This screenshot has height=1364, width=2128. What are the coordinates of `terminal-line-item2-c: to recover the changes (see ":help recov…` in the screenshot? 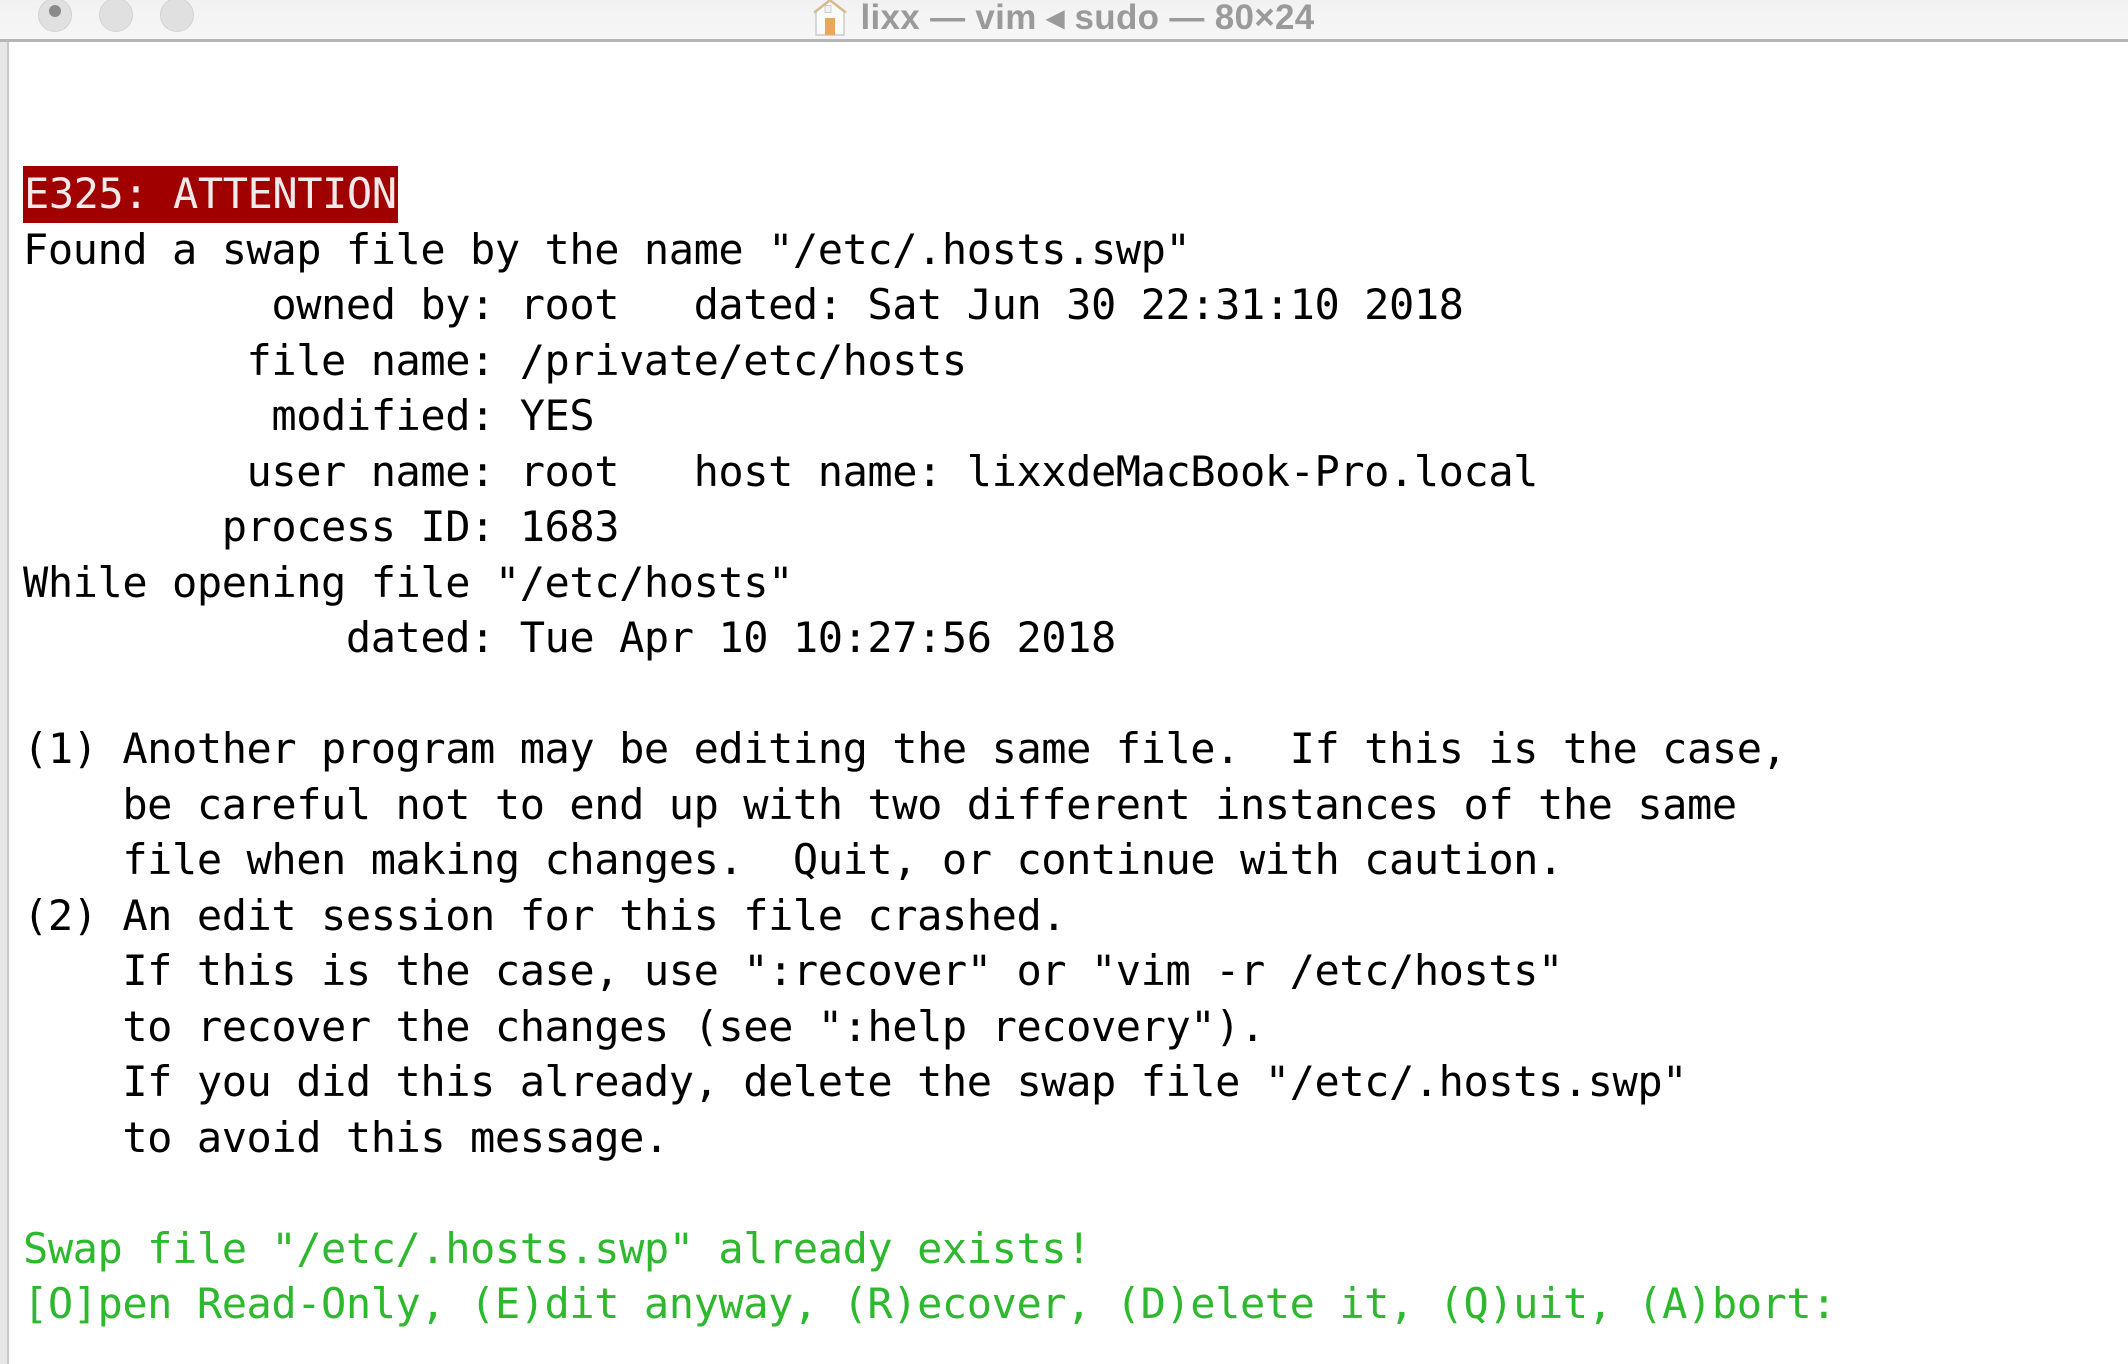 It's located at (644, 1026).